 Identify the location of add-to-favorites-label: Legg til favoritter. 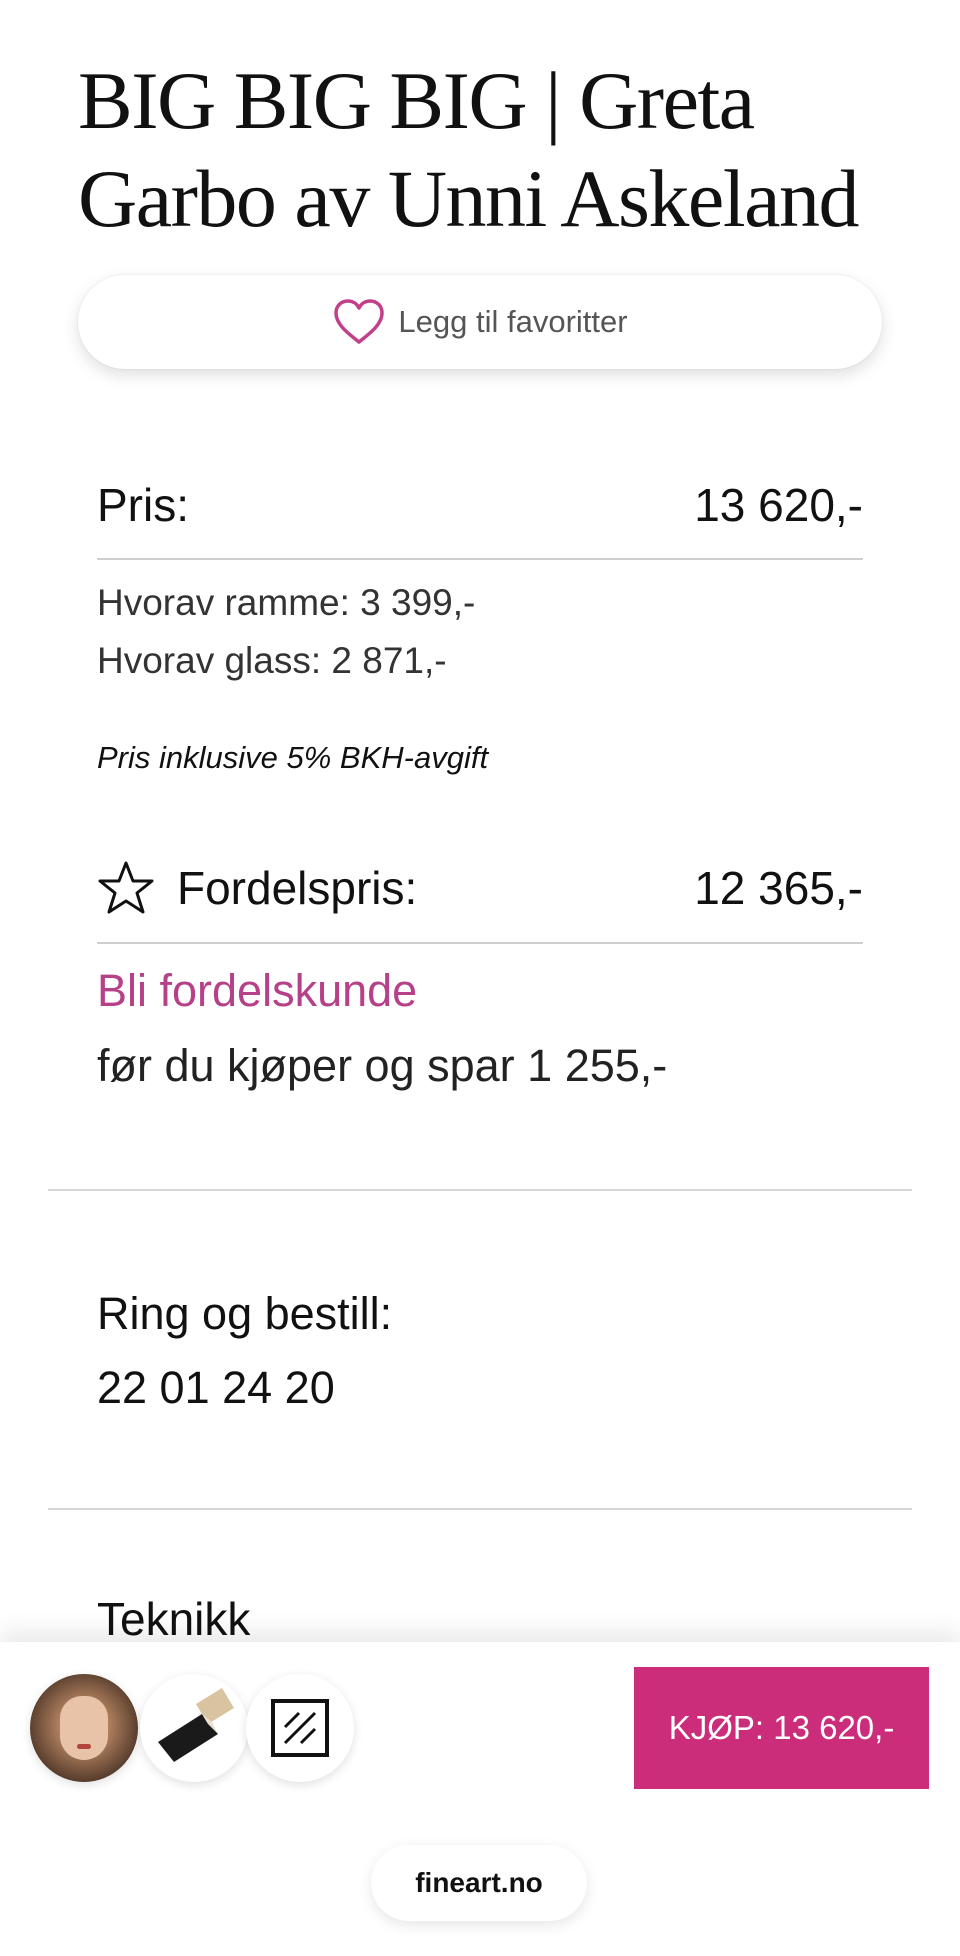
(513, 321).